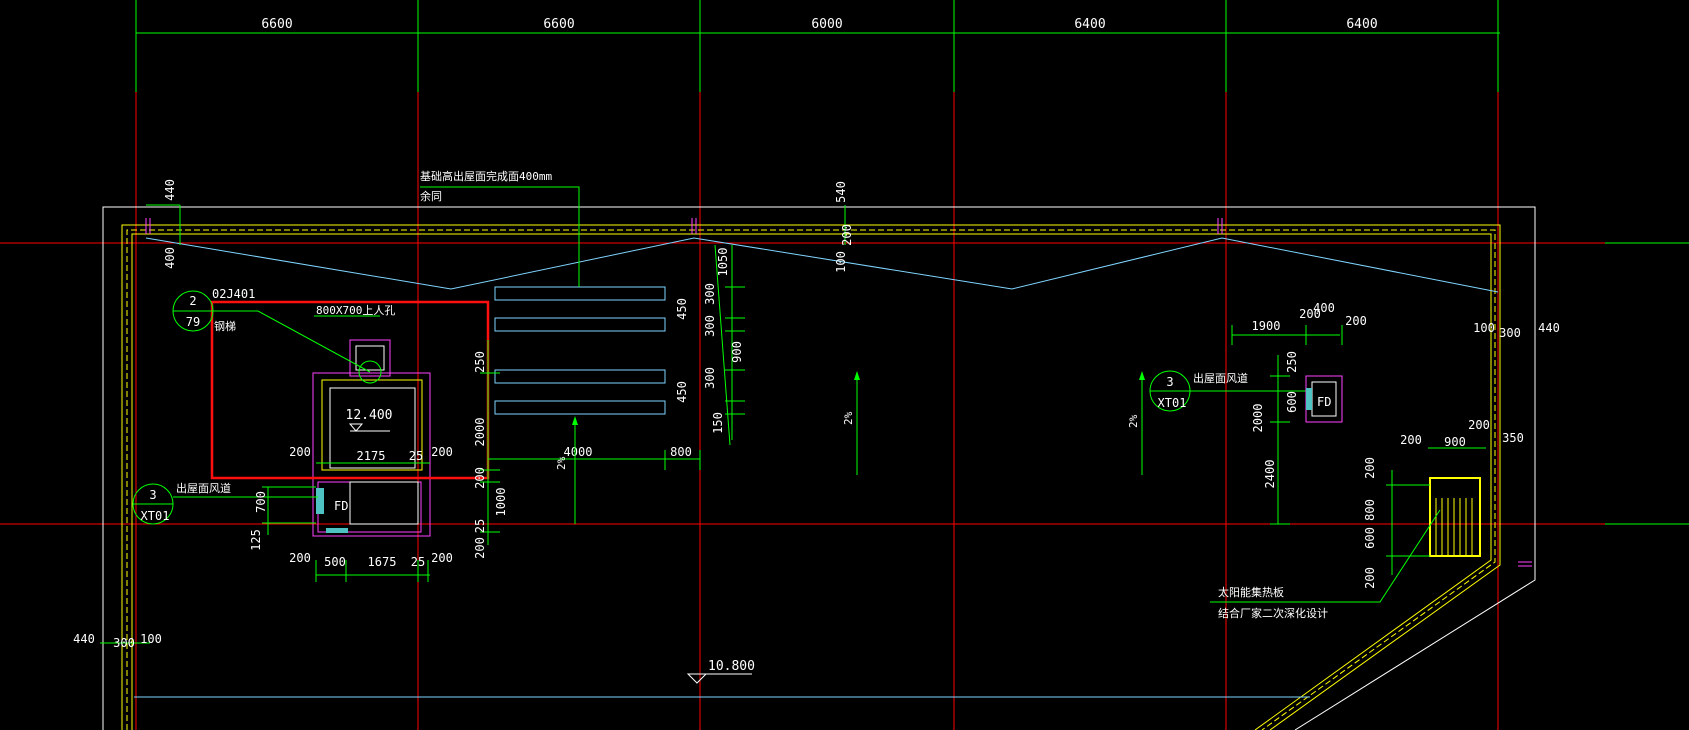 This screenshot has height=730, width=1689. What do you see at coordinates (1484, 328) in the screenshot?
I see `dim-100-c: 100` at bounding box center [1484, 328].